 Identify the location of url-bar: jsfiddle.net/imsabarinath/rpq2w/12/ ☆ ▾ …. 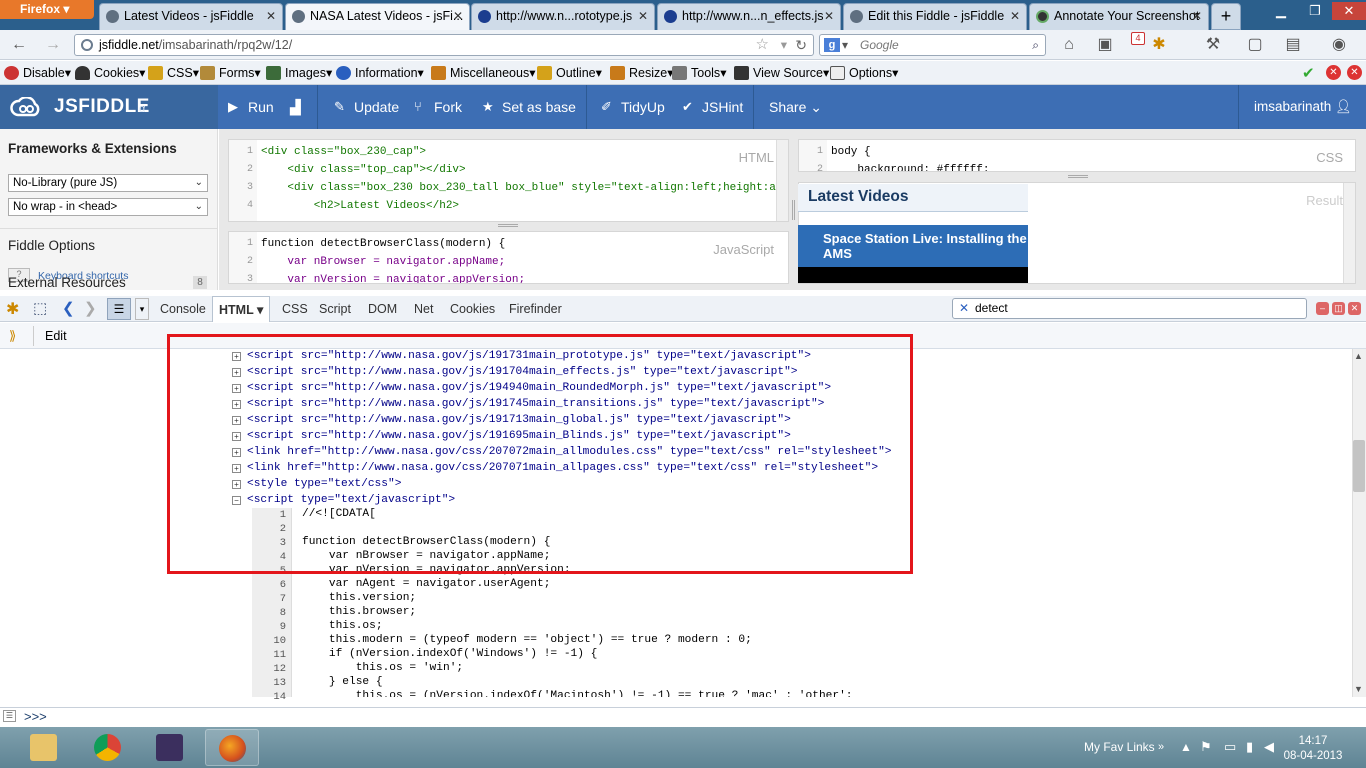
(444, 45).